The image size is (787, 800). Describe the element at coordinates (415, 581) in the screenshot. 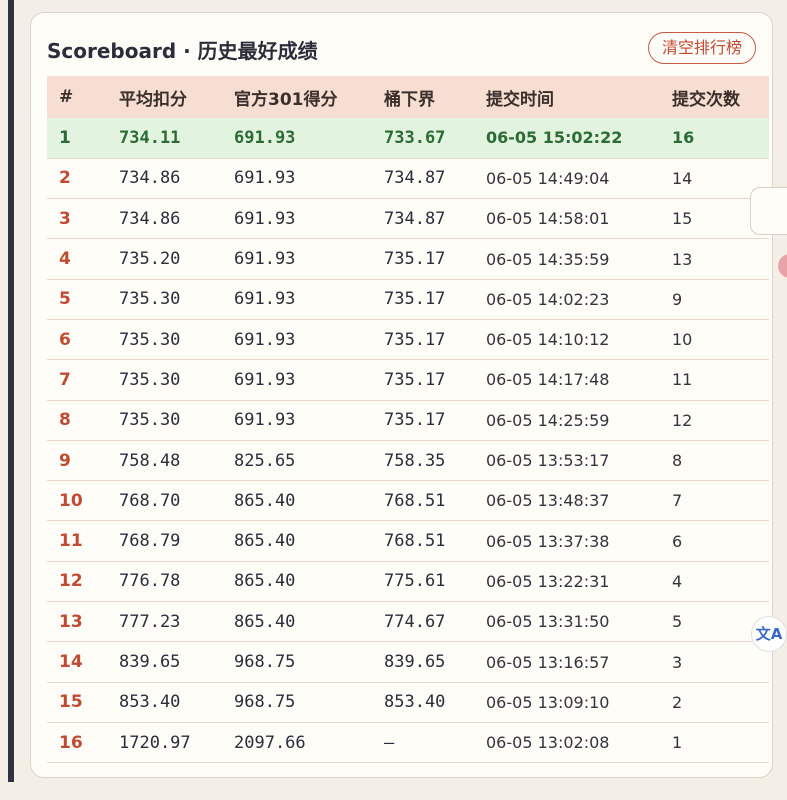

I see `bucket-lower-bound-cell: 775.61` at that location.